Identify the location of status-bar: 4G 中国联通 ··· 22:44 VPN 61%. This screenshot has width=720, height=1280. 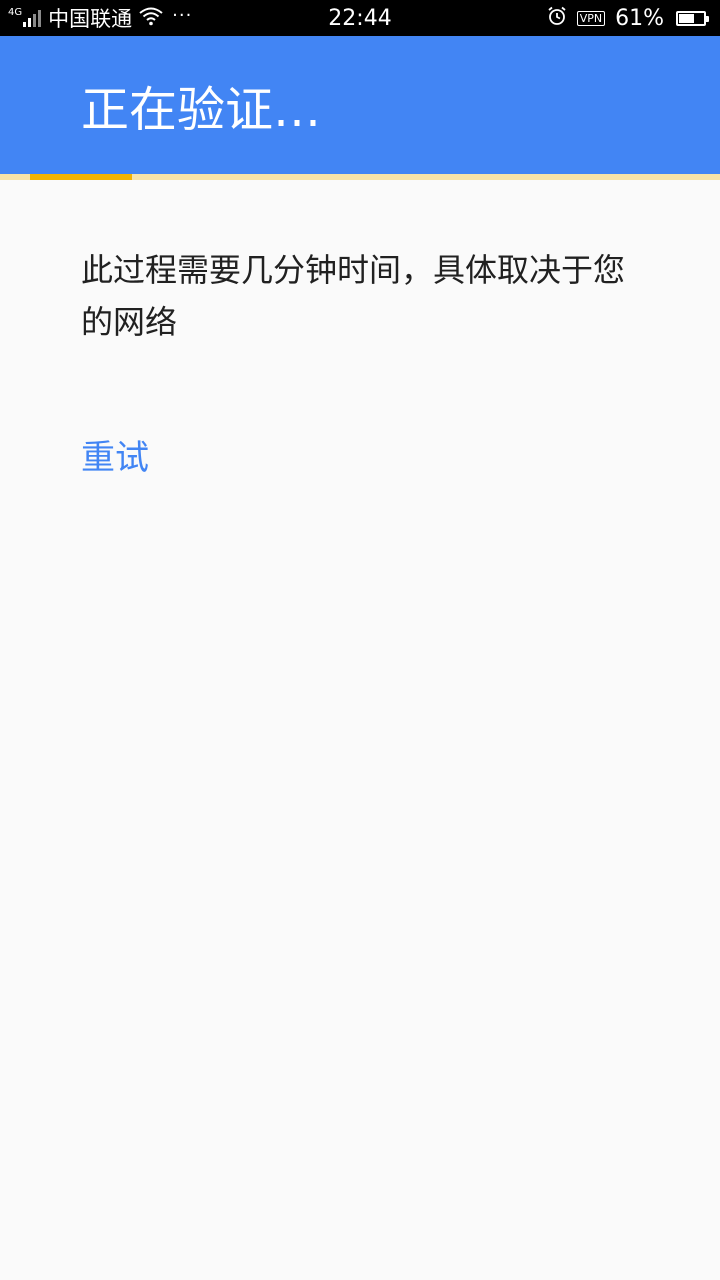
(360, 18).